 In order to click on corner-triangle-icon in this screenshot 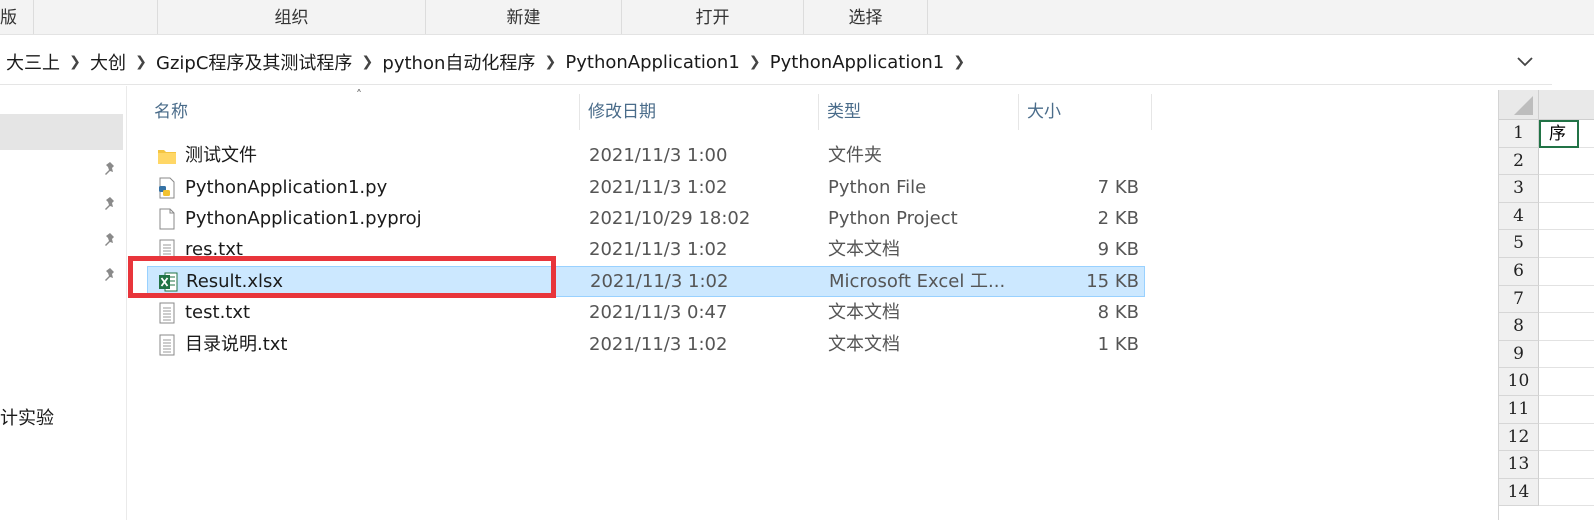, I will do `click(1523, 105)`.